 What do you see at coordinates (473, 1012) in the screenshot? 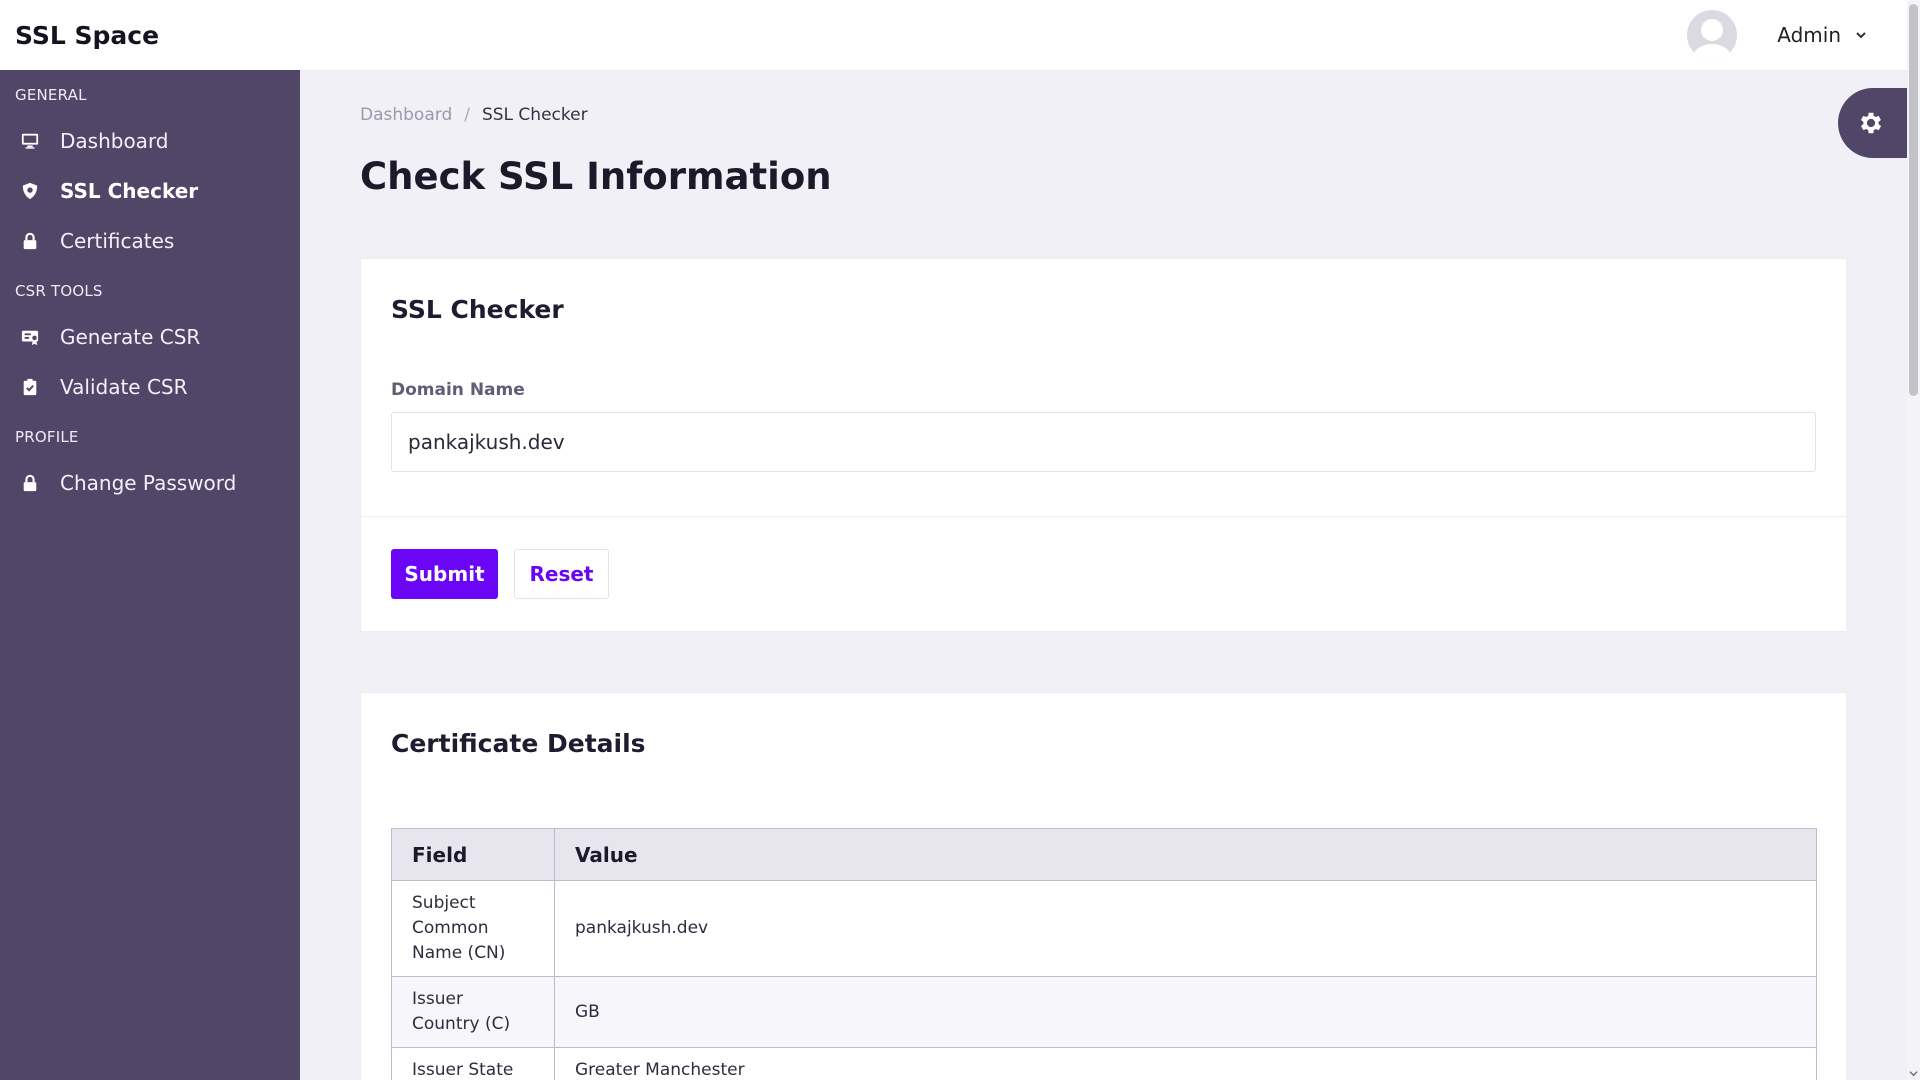
I see `cell-field: Issuer Country (C)` at bounding box center [473, 1012].